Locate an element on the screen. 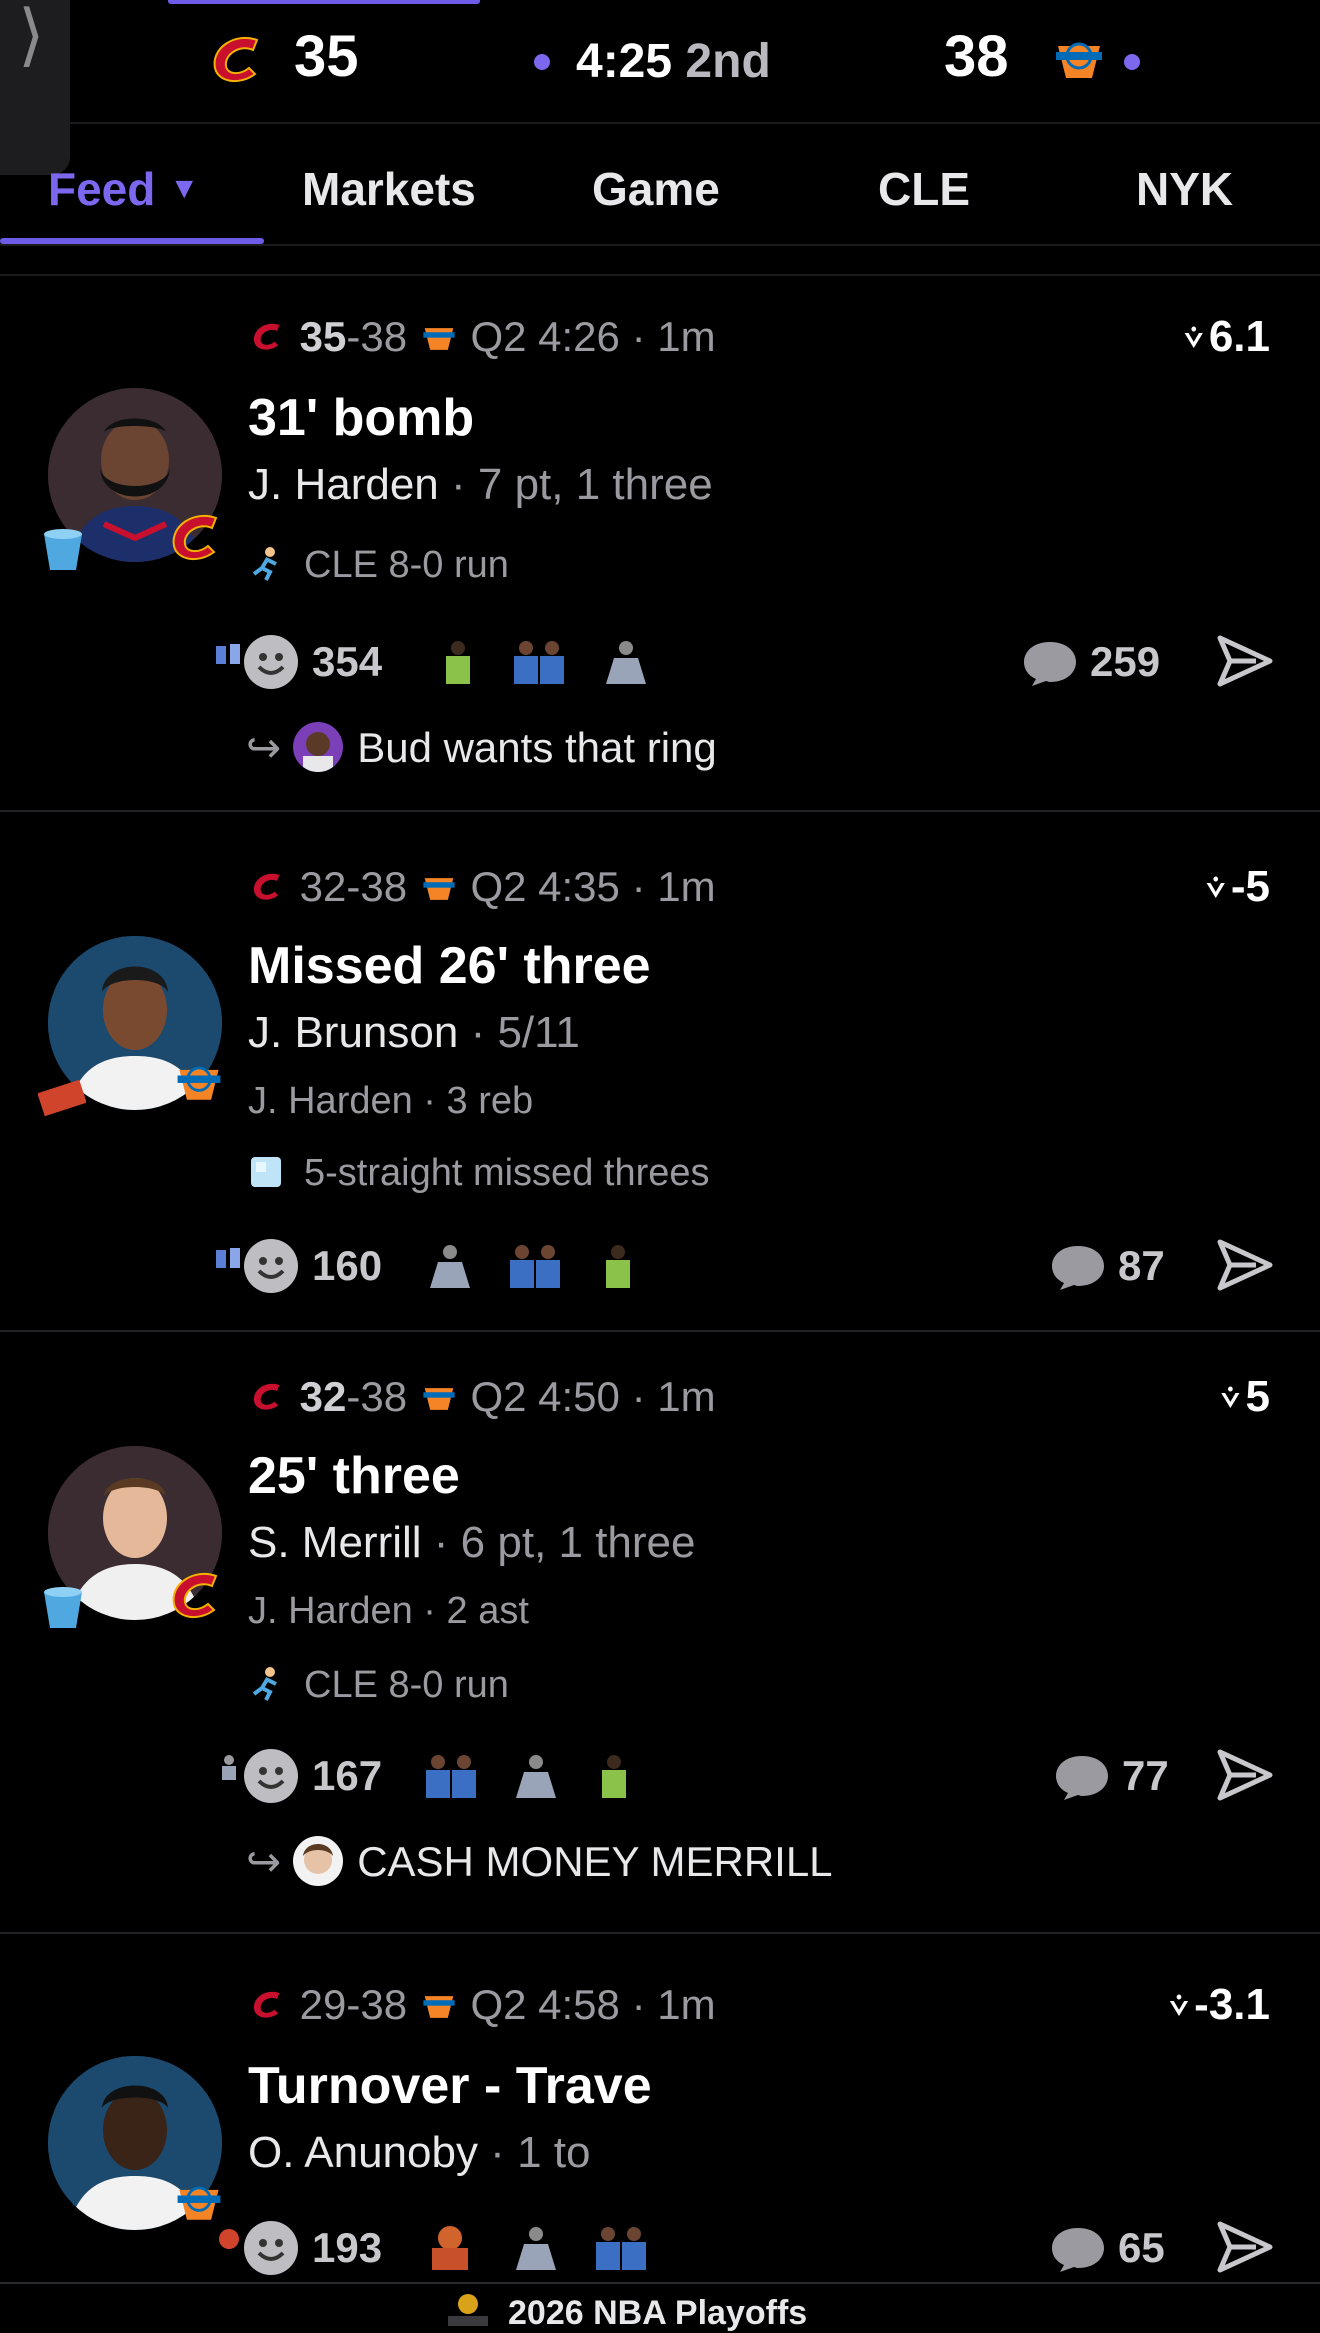 This screenshot has height=2333, width=1320. tab-nyk: NYK is located at coordinates (1184, 185).